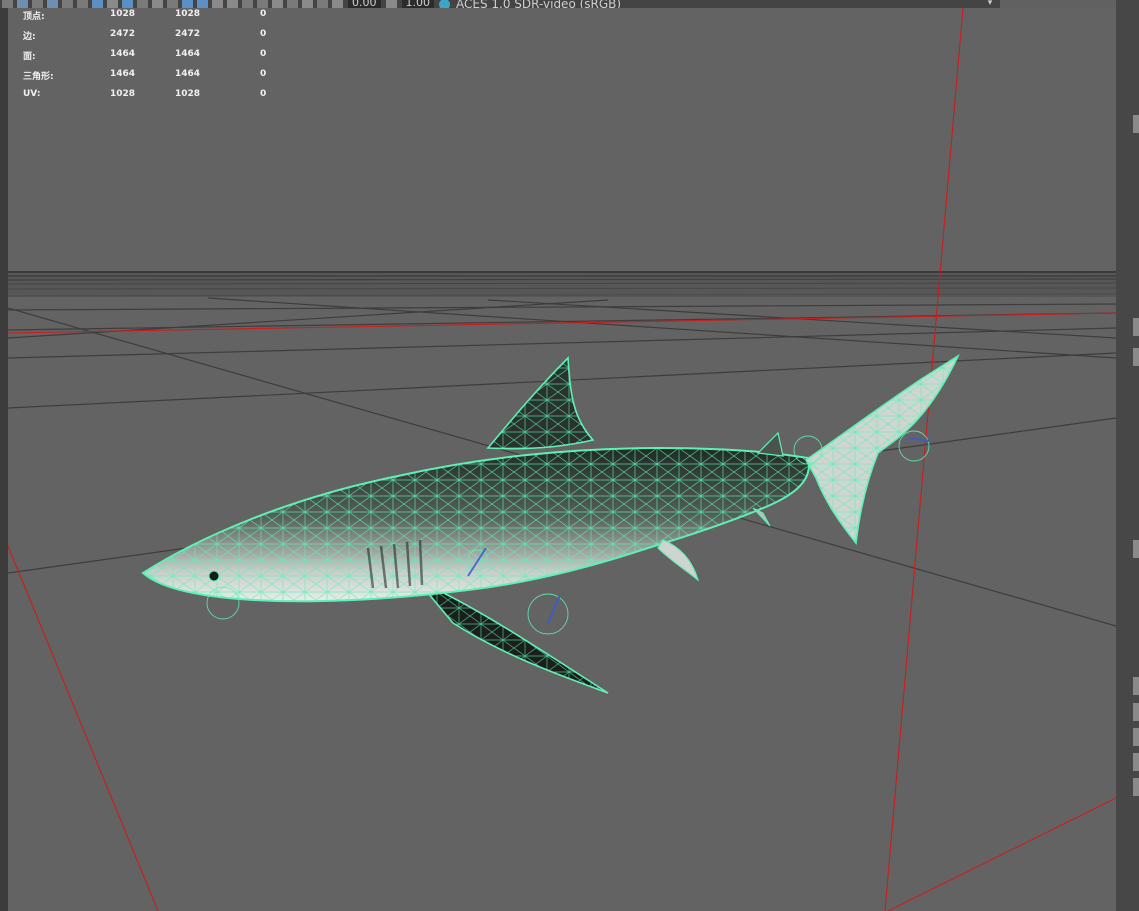 The width and height of the screenshot is (1139, 911). What do you see at coordinates (82, 4) in the screenshot?
I see `scale-icon` at bounding box center [82, 4].